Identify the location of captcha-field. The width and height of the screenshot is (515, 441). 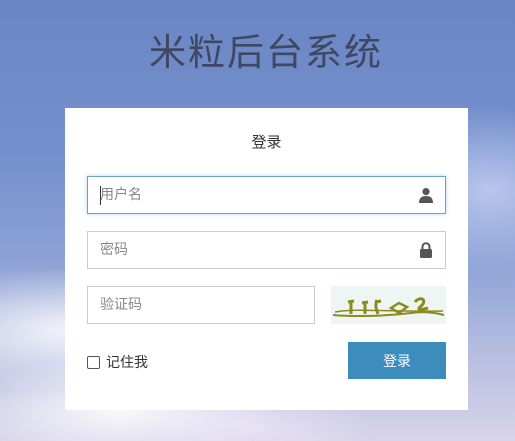
(201, 305).